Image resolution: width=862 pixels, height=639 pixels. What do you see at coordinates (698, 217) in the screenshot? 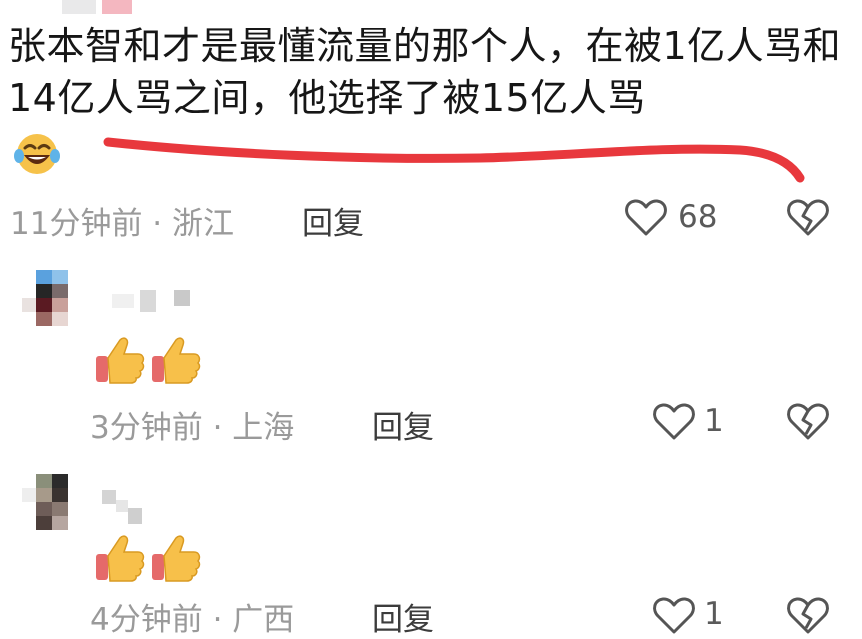
I see `like-count: 68` at bounding box center [698, 217].